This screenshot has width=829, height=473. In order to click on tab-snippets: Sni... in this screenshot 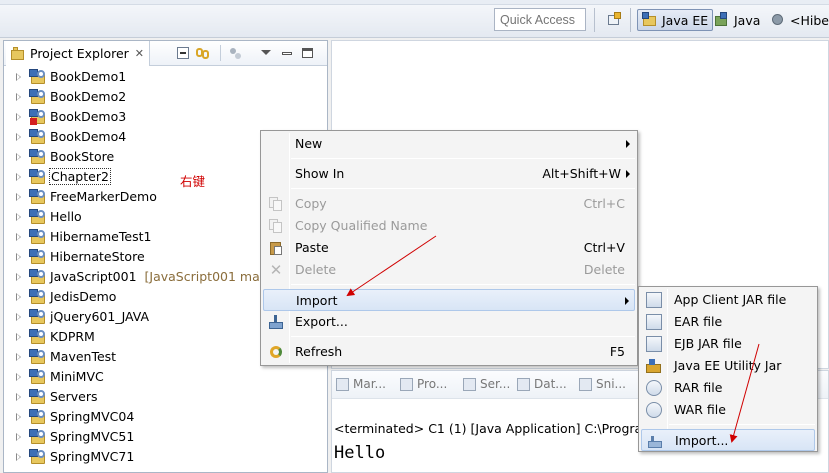, I will do `click(602, 384)`.